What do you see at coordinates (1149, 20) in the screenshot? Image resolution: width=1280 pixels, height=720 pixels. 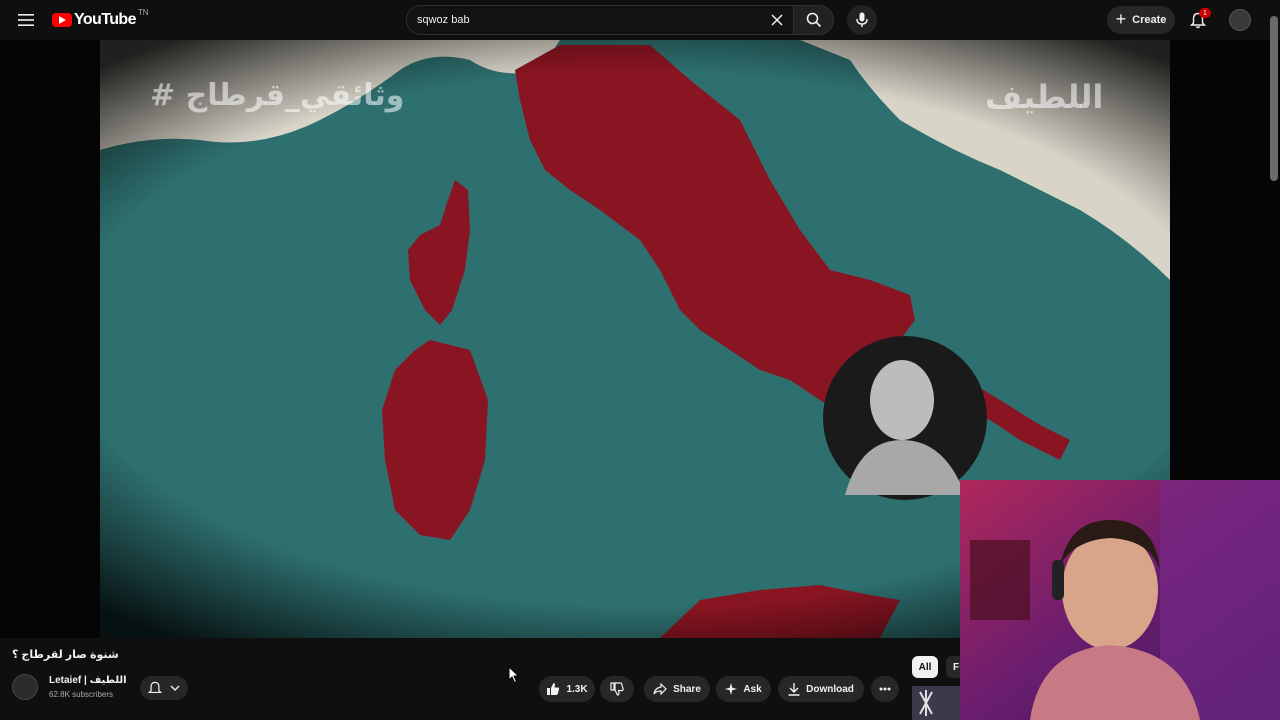 I see `create-label: Create` at bounding box center [1149, 20].